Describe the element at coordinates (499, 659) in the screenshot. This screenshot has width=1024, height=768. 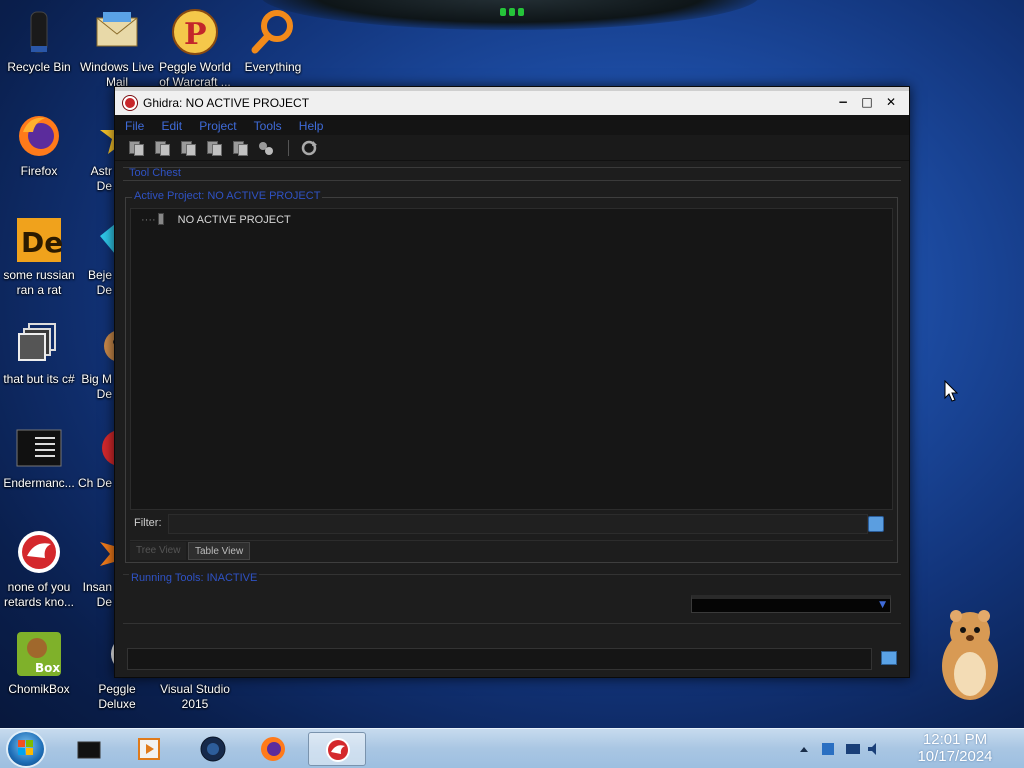
I see `status-bar` at that location.